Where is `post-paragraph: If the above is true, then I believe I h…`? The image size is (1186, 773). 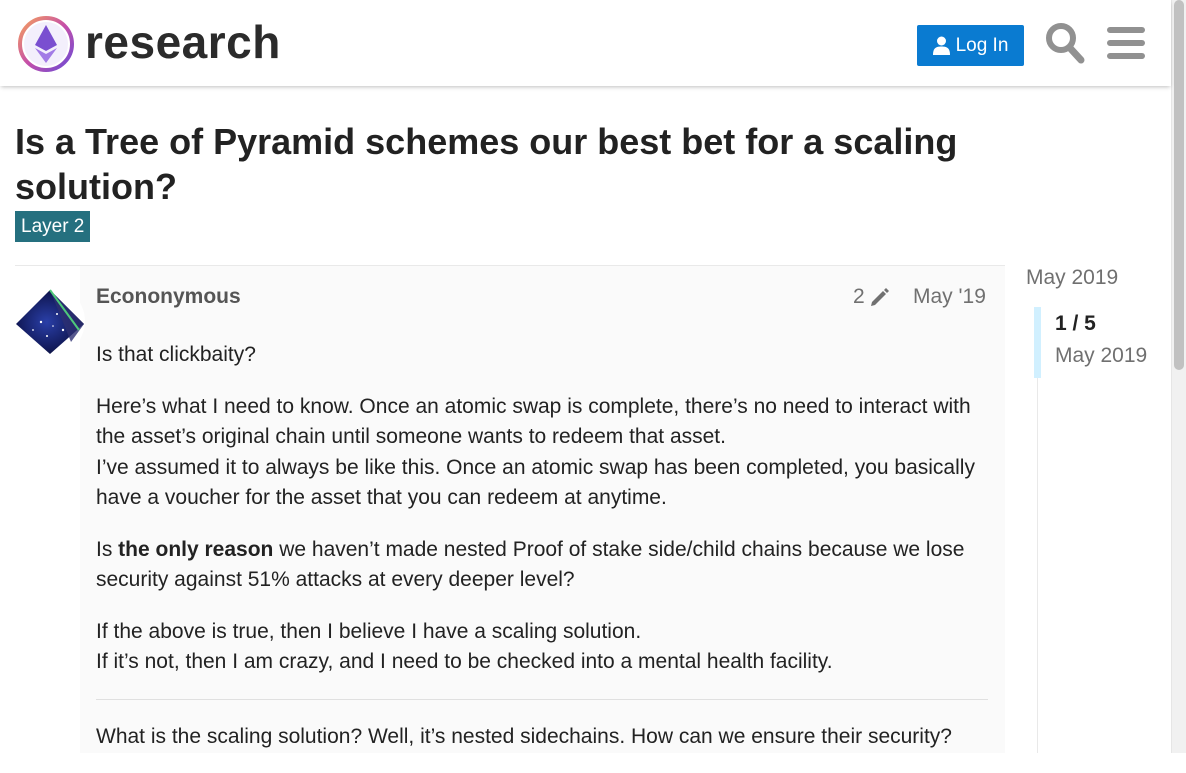 post-paragraph: If the above is true, then I believe I h… is located at coordinates (546, 647).